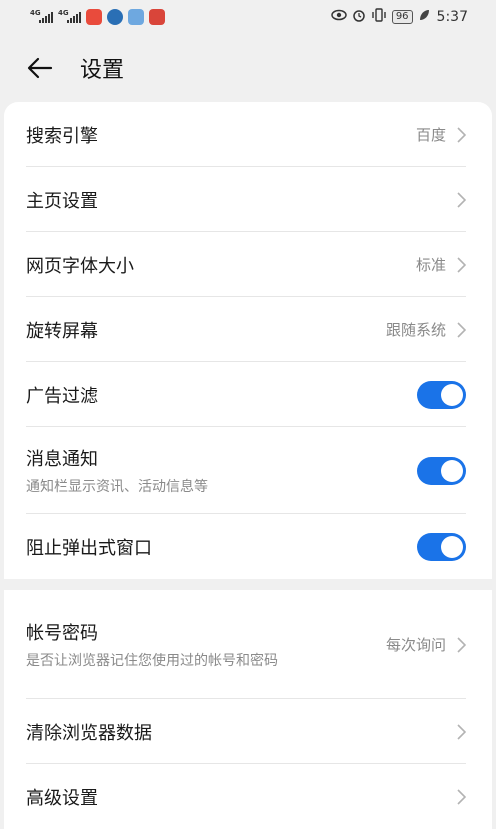  What do you see at coordinates (339, 17) in the screenshot?
I see `eye-icon` at bounding box center [339, 17].